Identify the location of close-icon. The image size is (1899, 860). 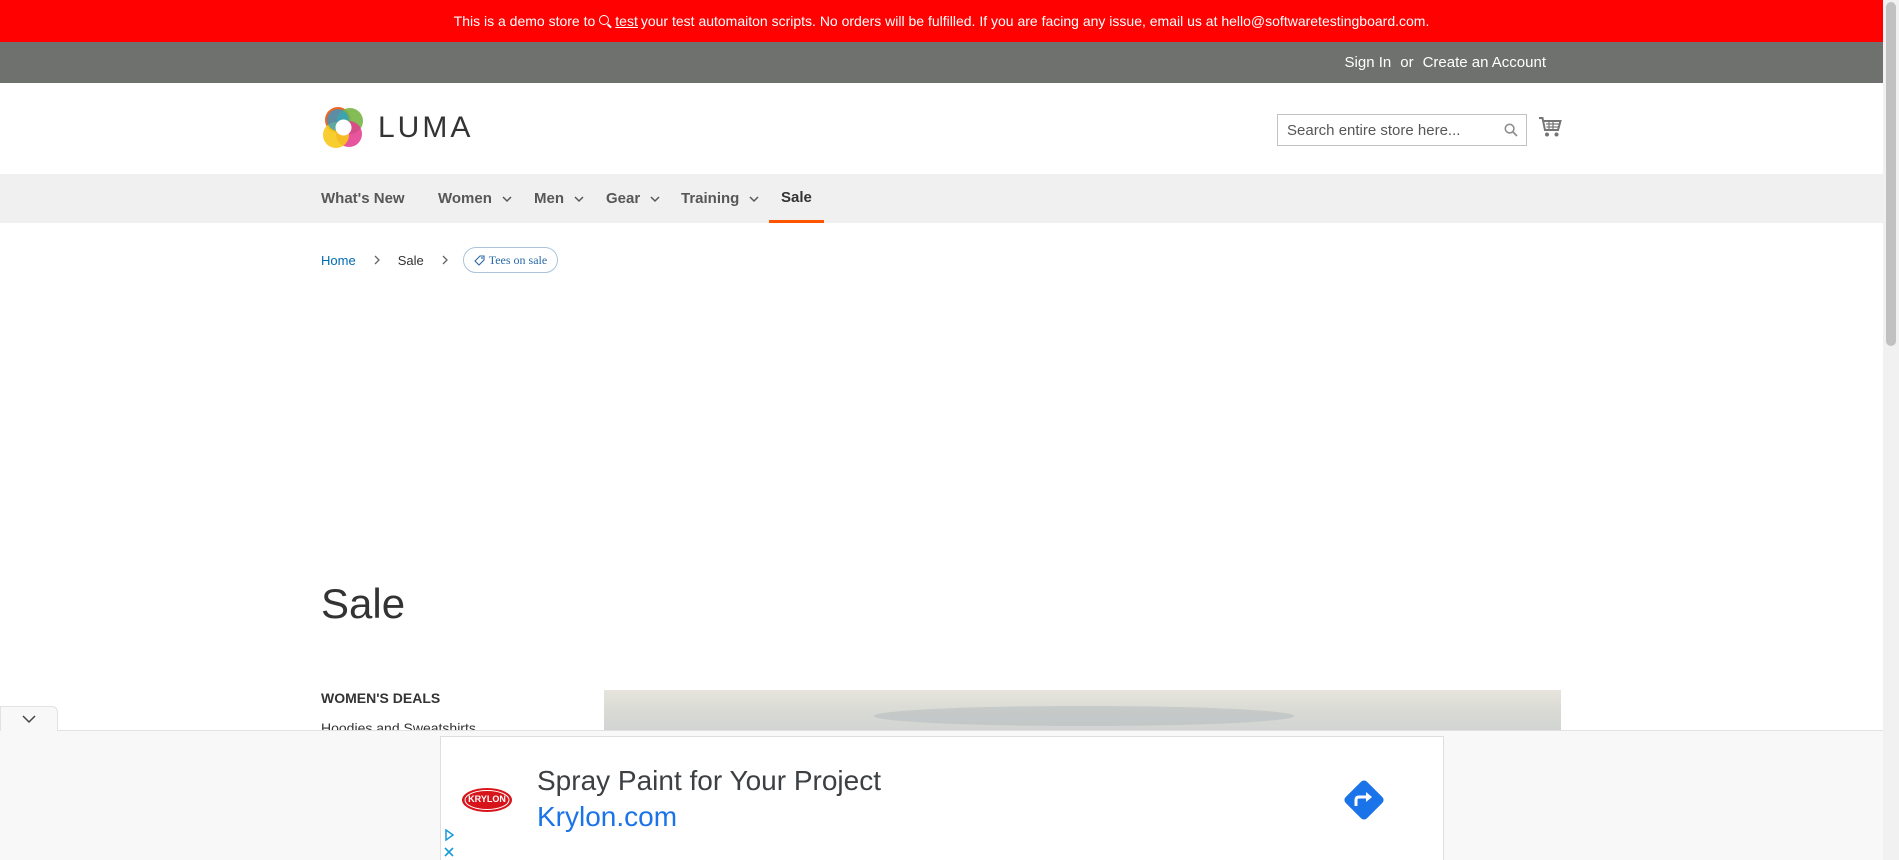
(449, 852).